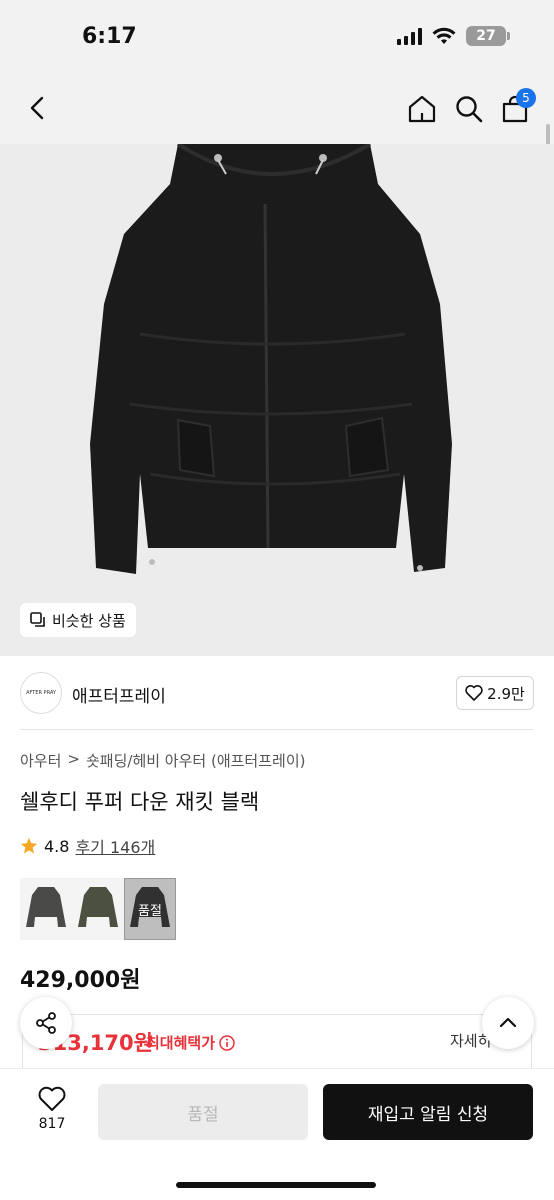 Image resolution: width=554 pixels, height=1200 pixels. Describe the element at coordinates (409, 36) in the screenshot. I see `signal-icon` at that location.